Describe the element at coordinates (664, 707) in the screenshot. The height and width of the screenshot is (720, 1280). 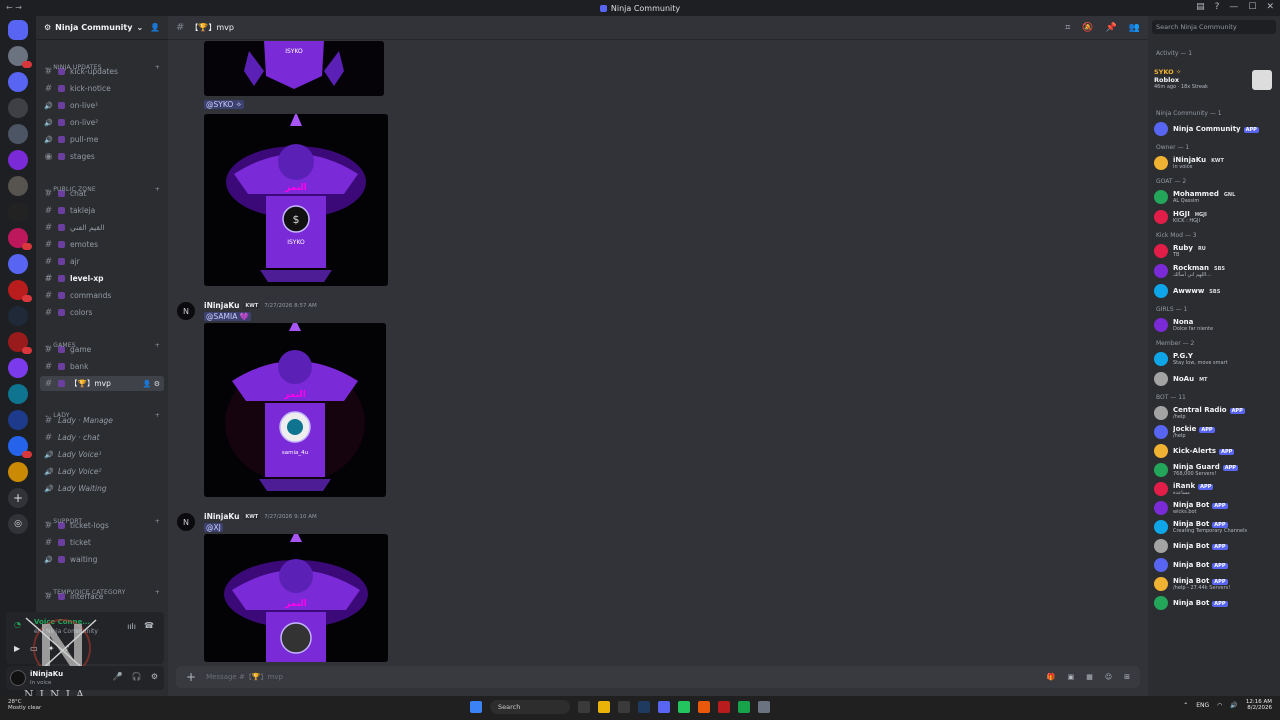
I see `discord-icon` at that location.